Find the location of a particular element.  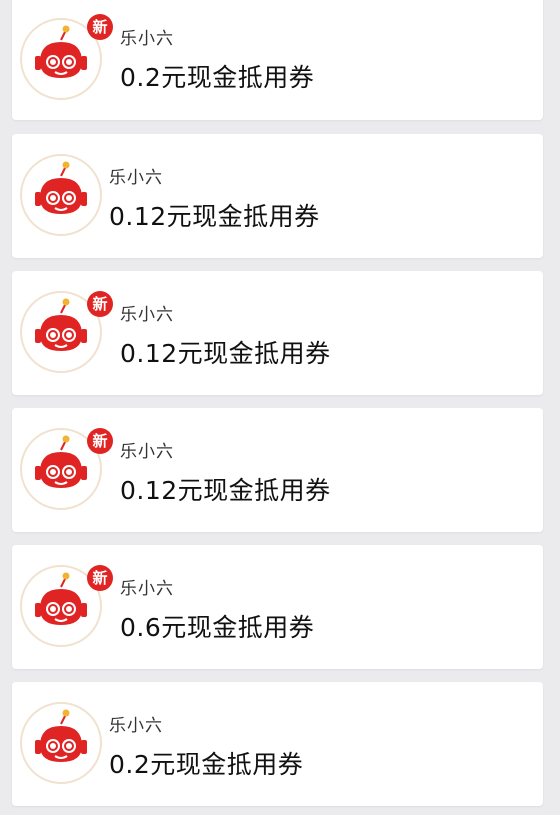

list-item: 新 乐小六 0.2元现金抵用券 is located at coordinates (277, 60).